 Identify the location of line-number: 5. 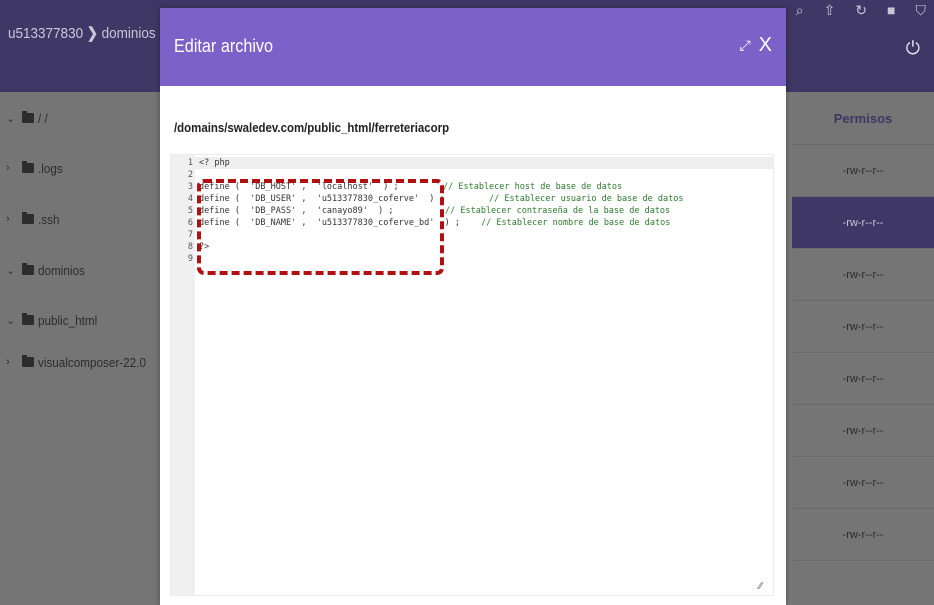
(190, 211).